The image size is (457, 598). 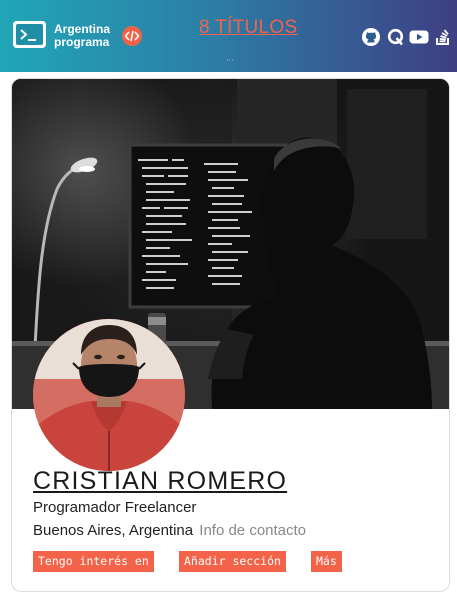 I want to click on profile-location-row: Buenos Aires, Argentina Info de contacto, so click(x=169, y=530).